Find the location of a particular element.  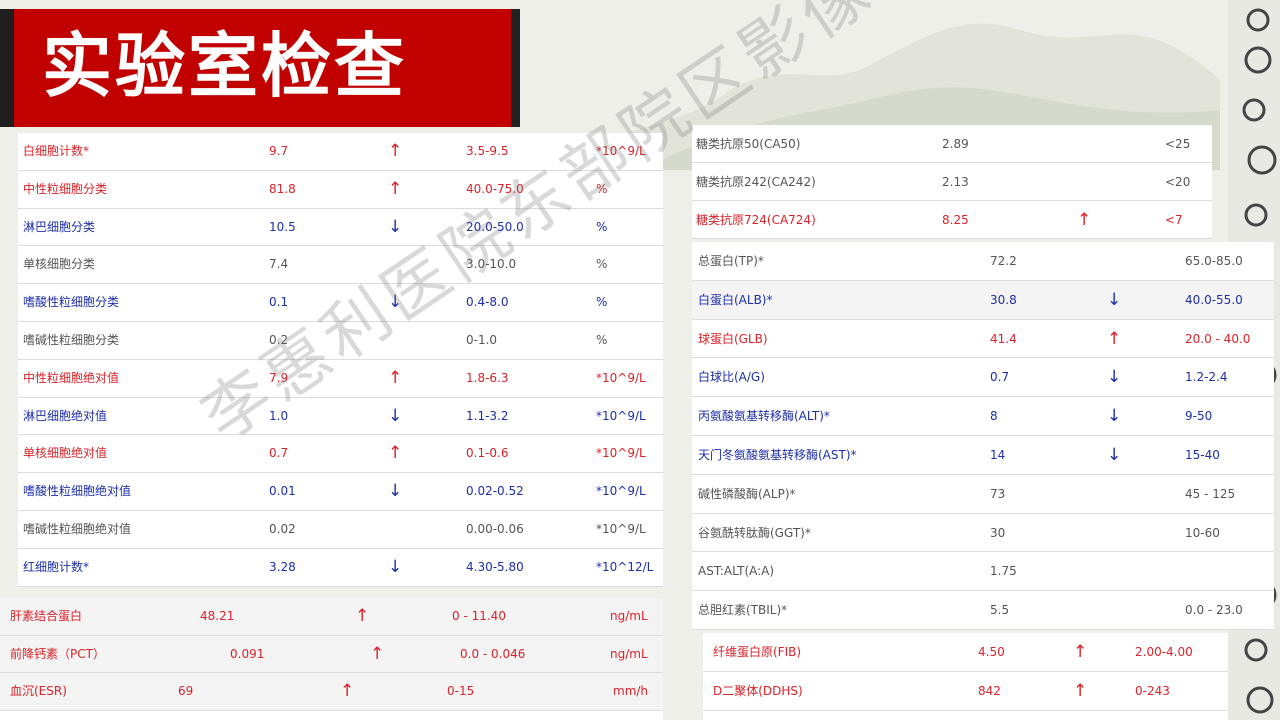

table-row: 血沉(ESR) 69 ↑ 0-15 mm/h is located at coordinates (331, 692).